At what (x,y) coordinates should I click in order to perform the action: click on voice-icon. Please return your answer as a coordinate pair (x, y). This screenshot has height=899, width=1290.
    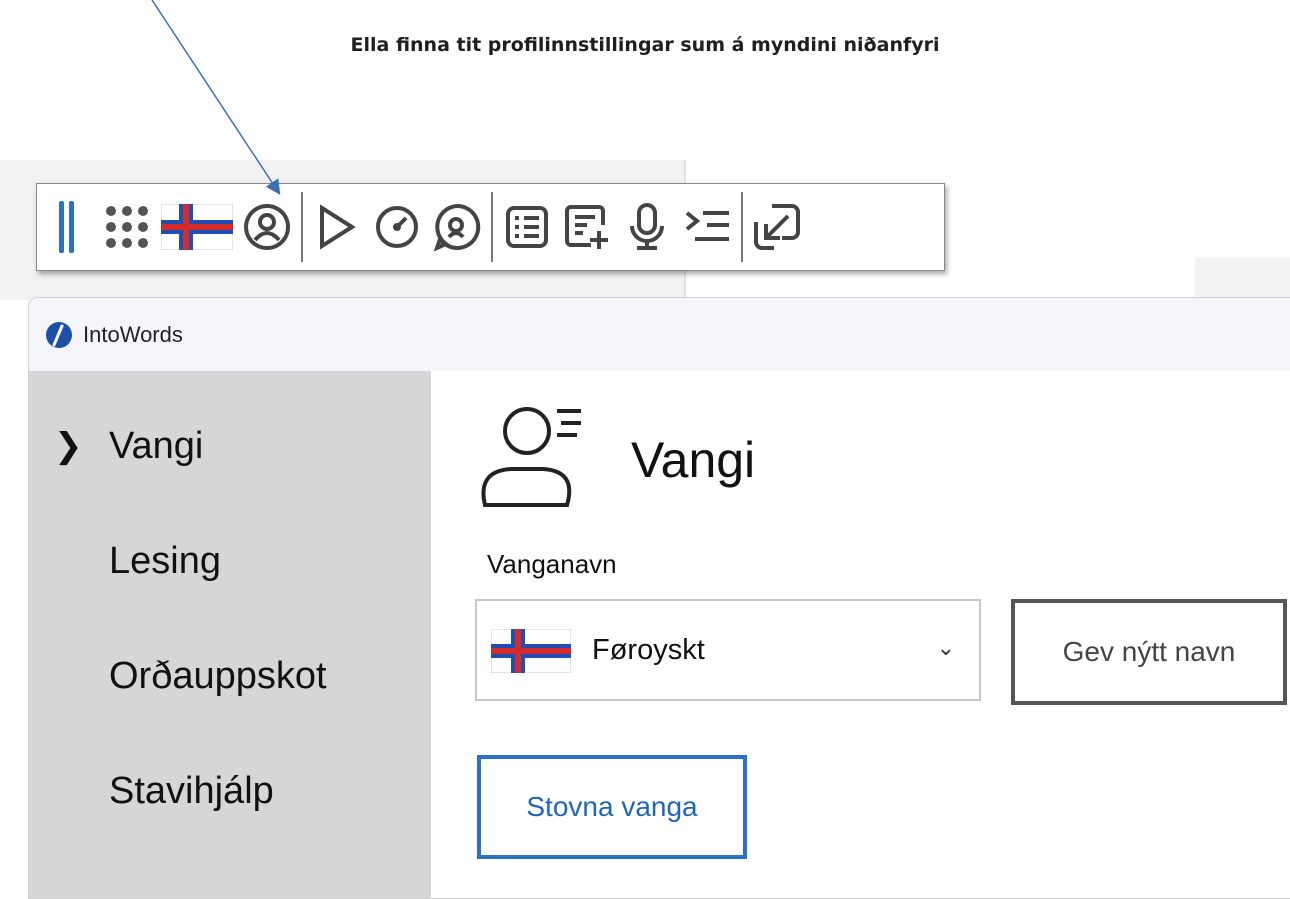
    Looking at the image, I should click on (457, 227).